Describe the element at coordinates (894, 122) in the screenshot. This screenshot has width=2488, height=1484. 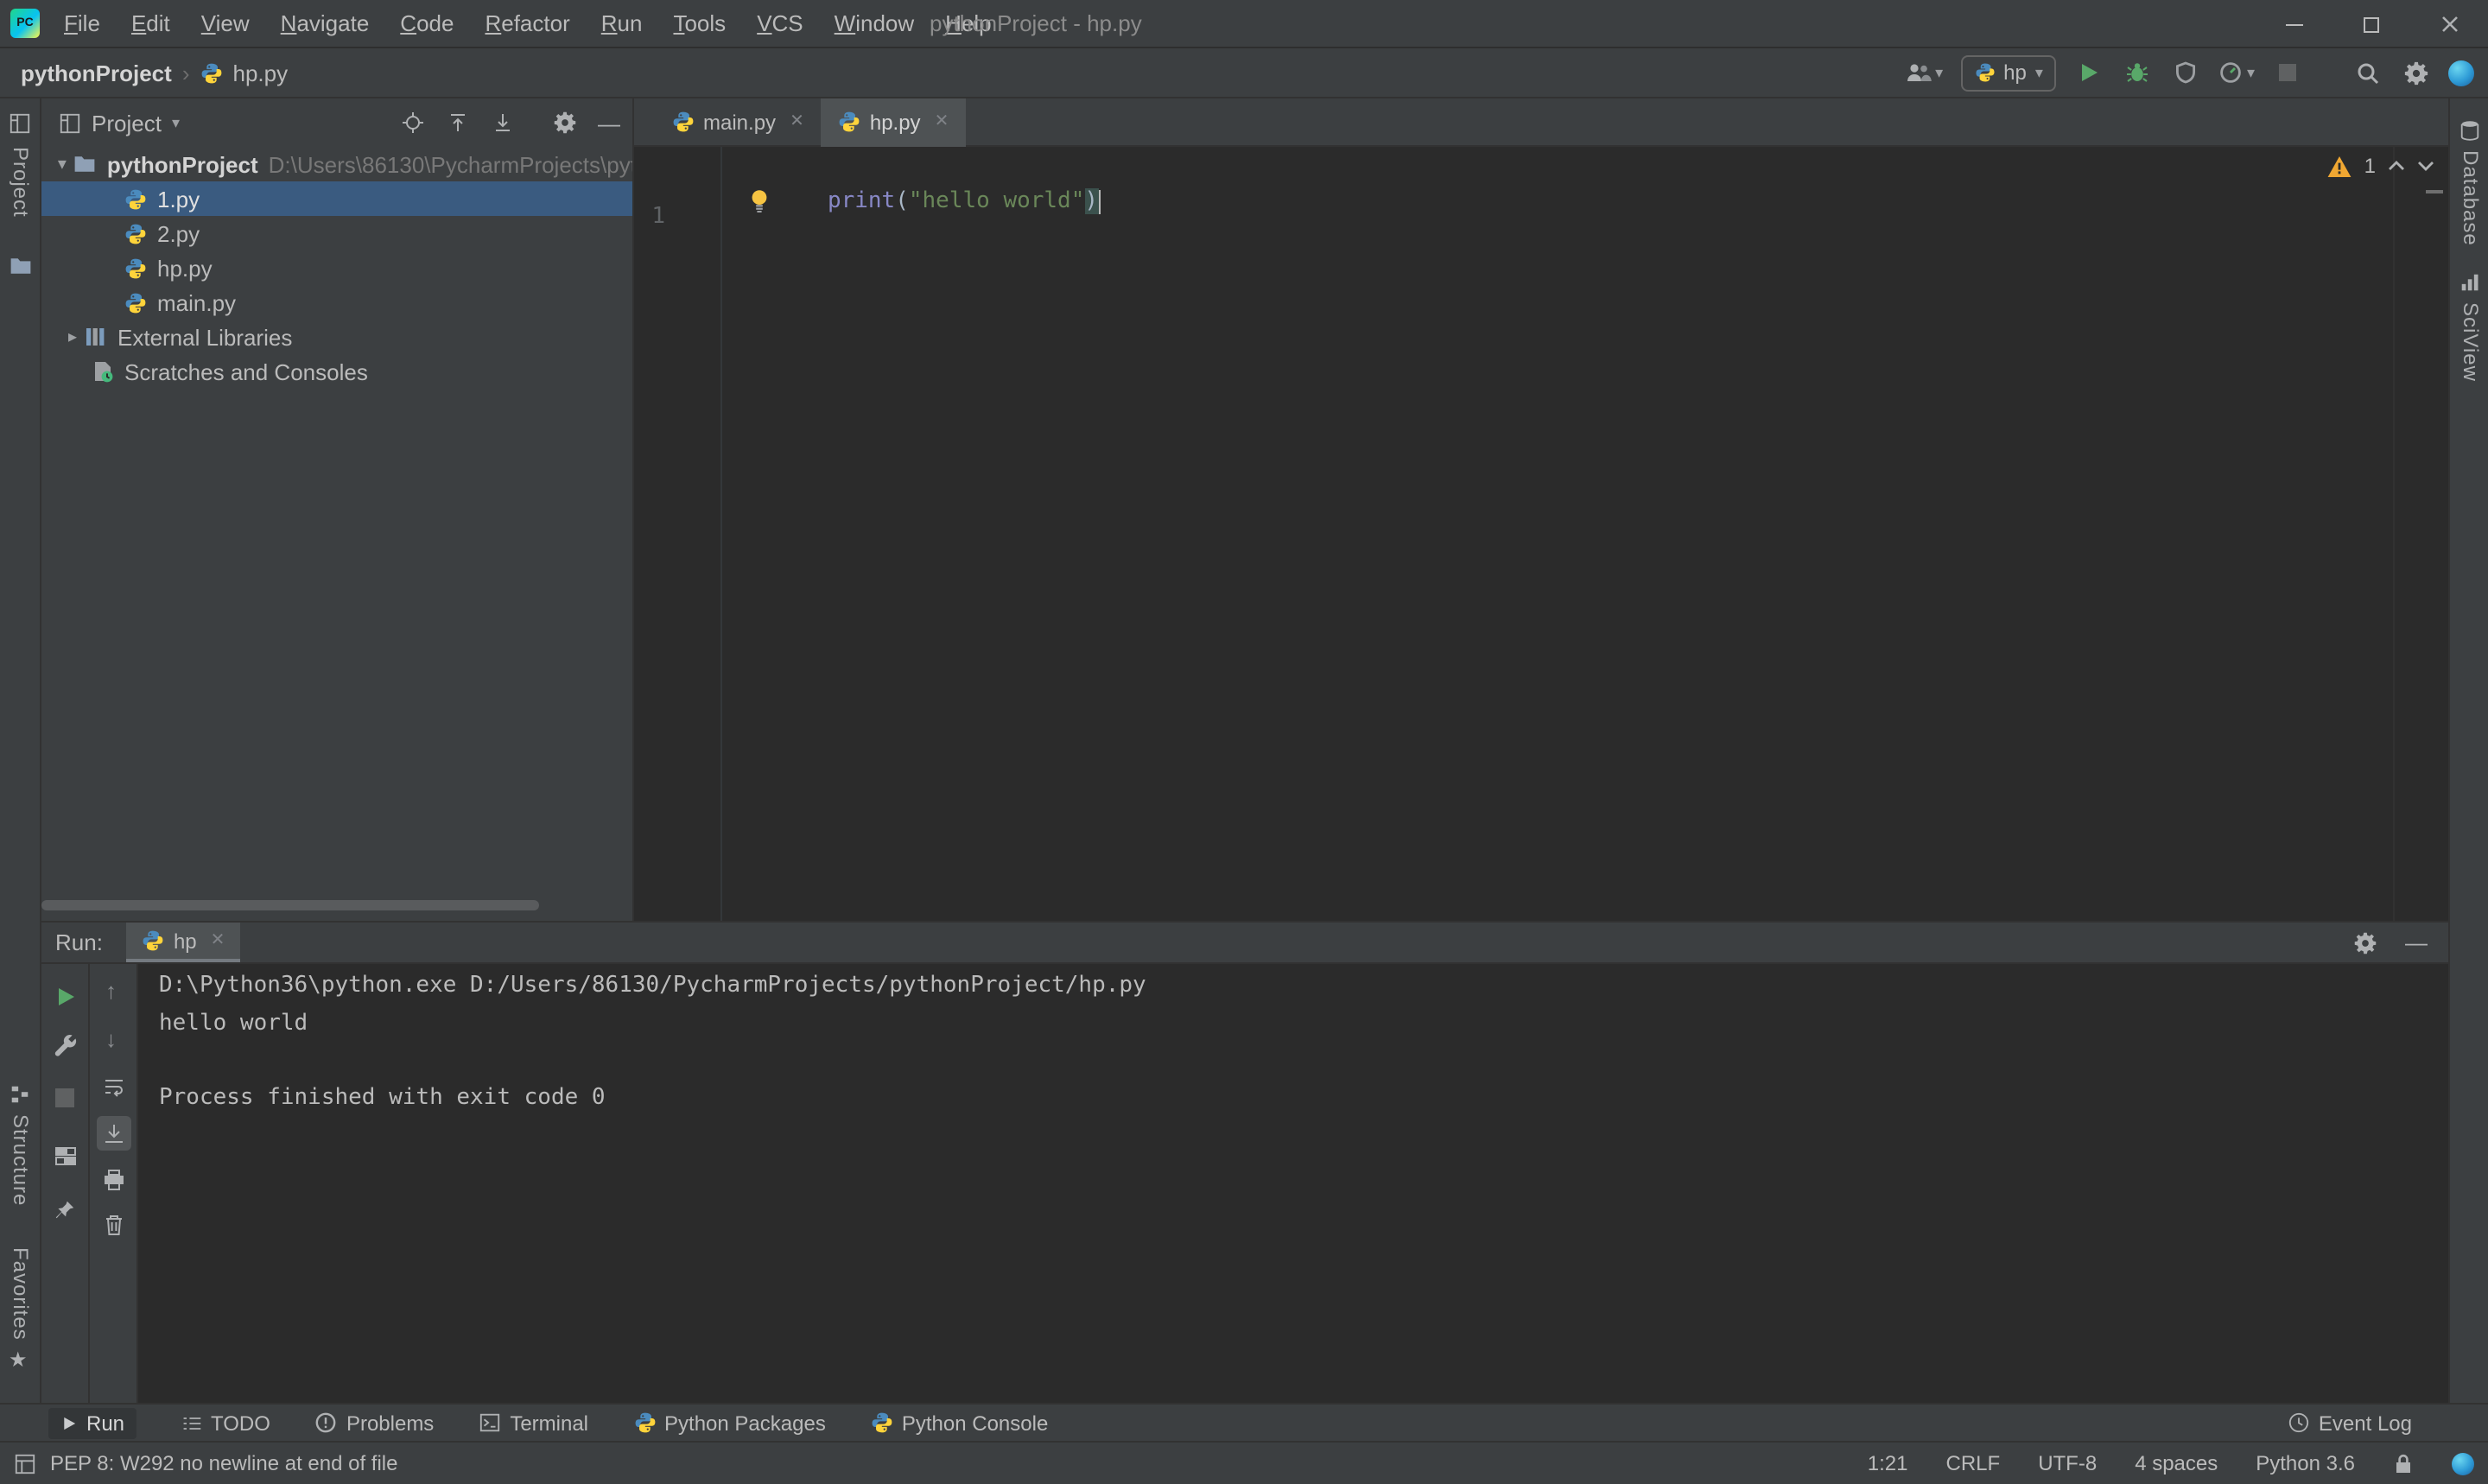
I see `editor-tab-hp: hp.py ✕` at that location.